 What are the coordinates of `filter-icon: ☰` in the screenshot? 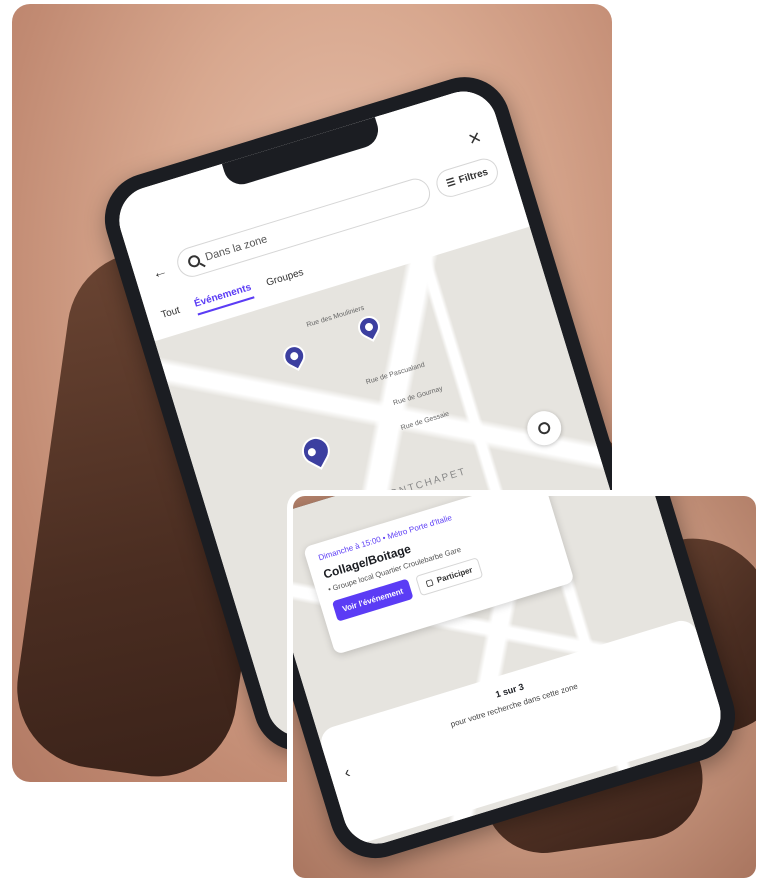 It's located at (451, 183).